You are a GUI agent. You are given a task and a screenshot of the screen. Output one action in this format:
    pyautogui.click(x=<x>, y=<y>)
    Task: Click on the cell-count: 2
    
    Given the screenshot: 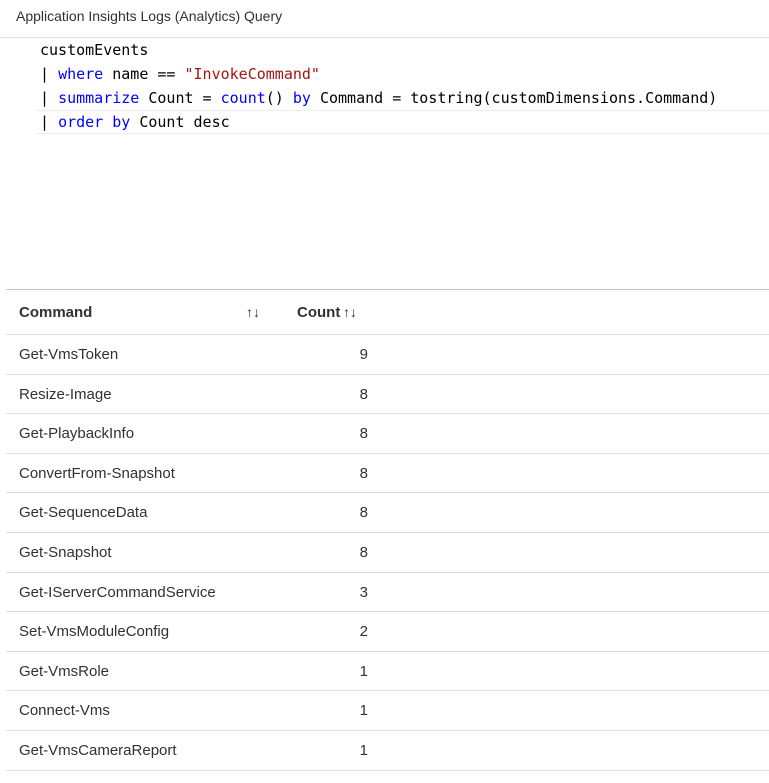 What is the action you would take?
    pyautogui.click(x=363, y=632)
    